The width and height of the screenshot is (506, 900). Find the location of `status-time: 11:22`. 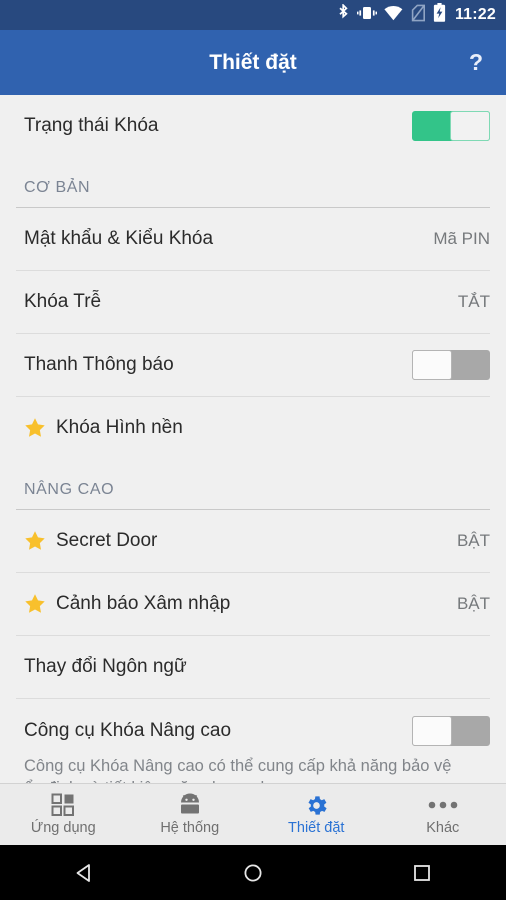

status-time: 11:22 is located at coordinates (475, 14).